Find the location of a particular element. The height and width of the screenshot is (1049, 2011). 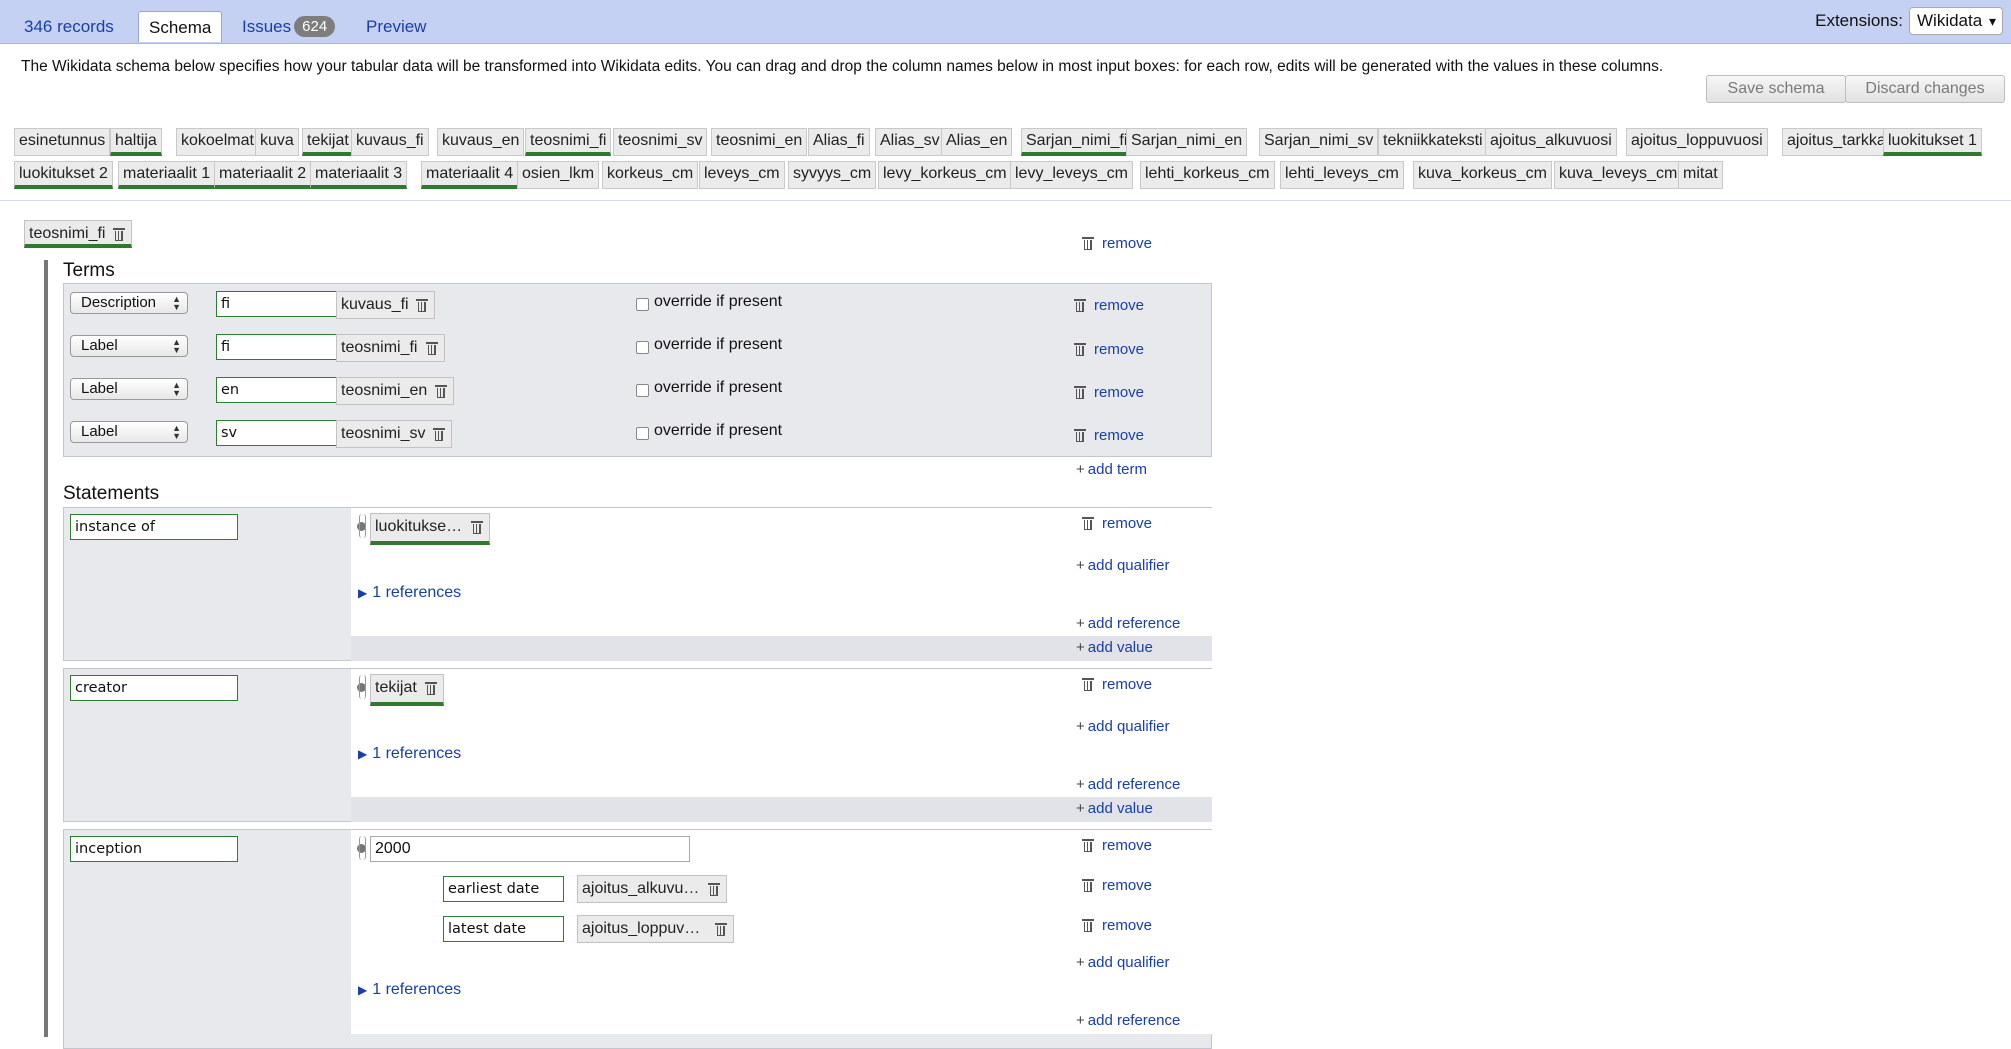

column-chip: luokitukset 2 is located at coordinates (63, 175).